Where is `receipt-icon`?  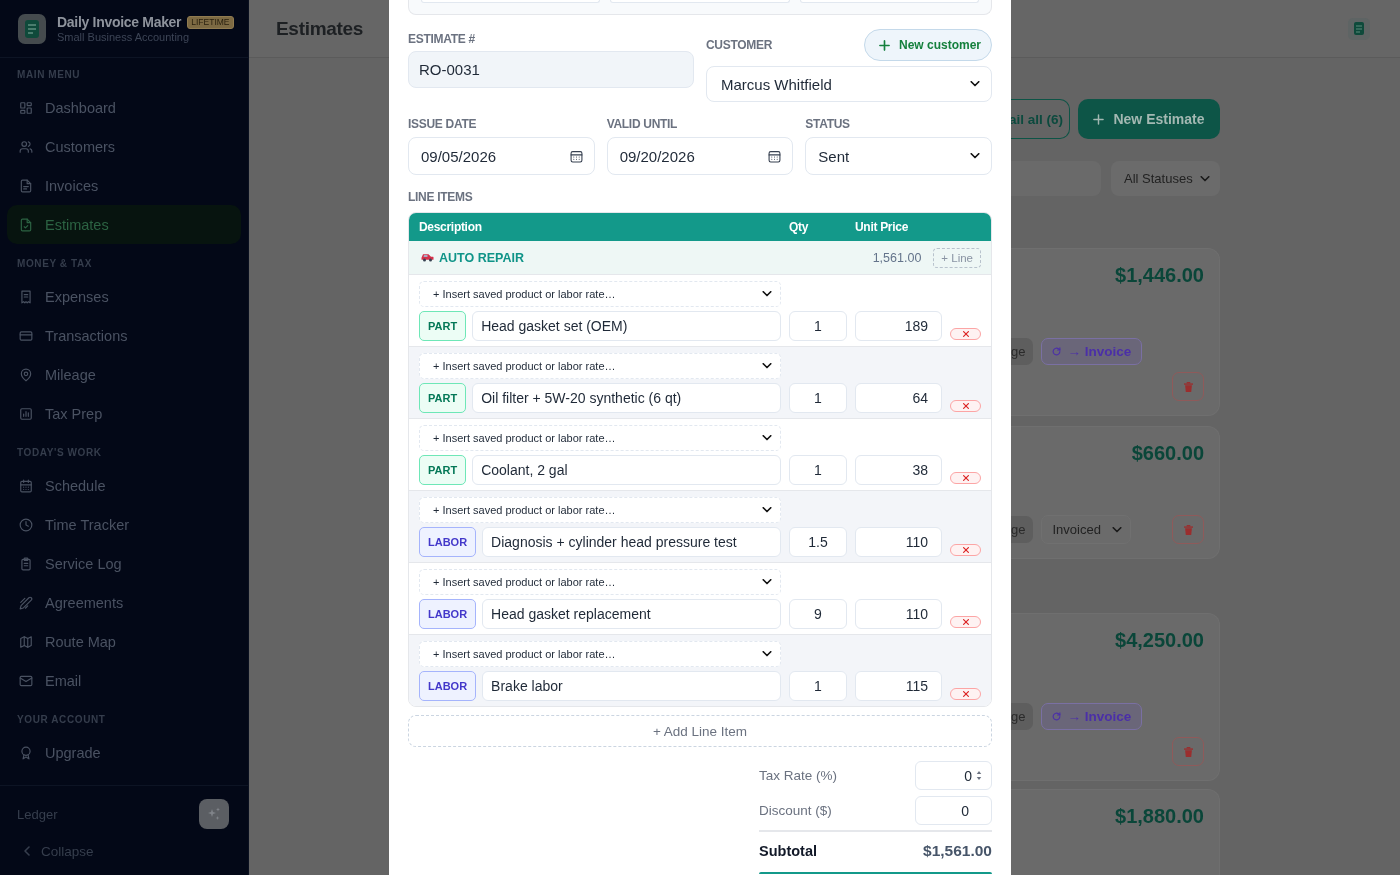
receipt-icon is located at coordinates (26, 296).